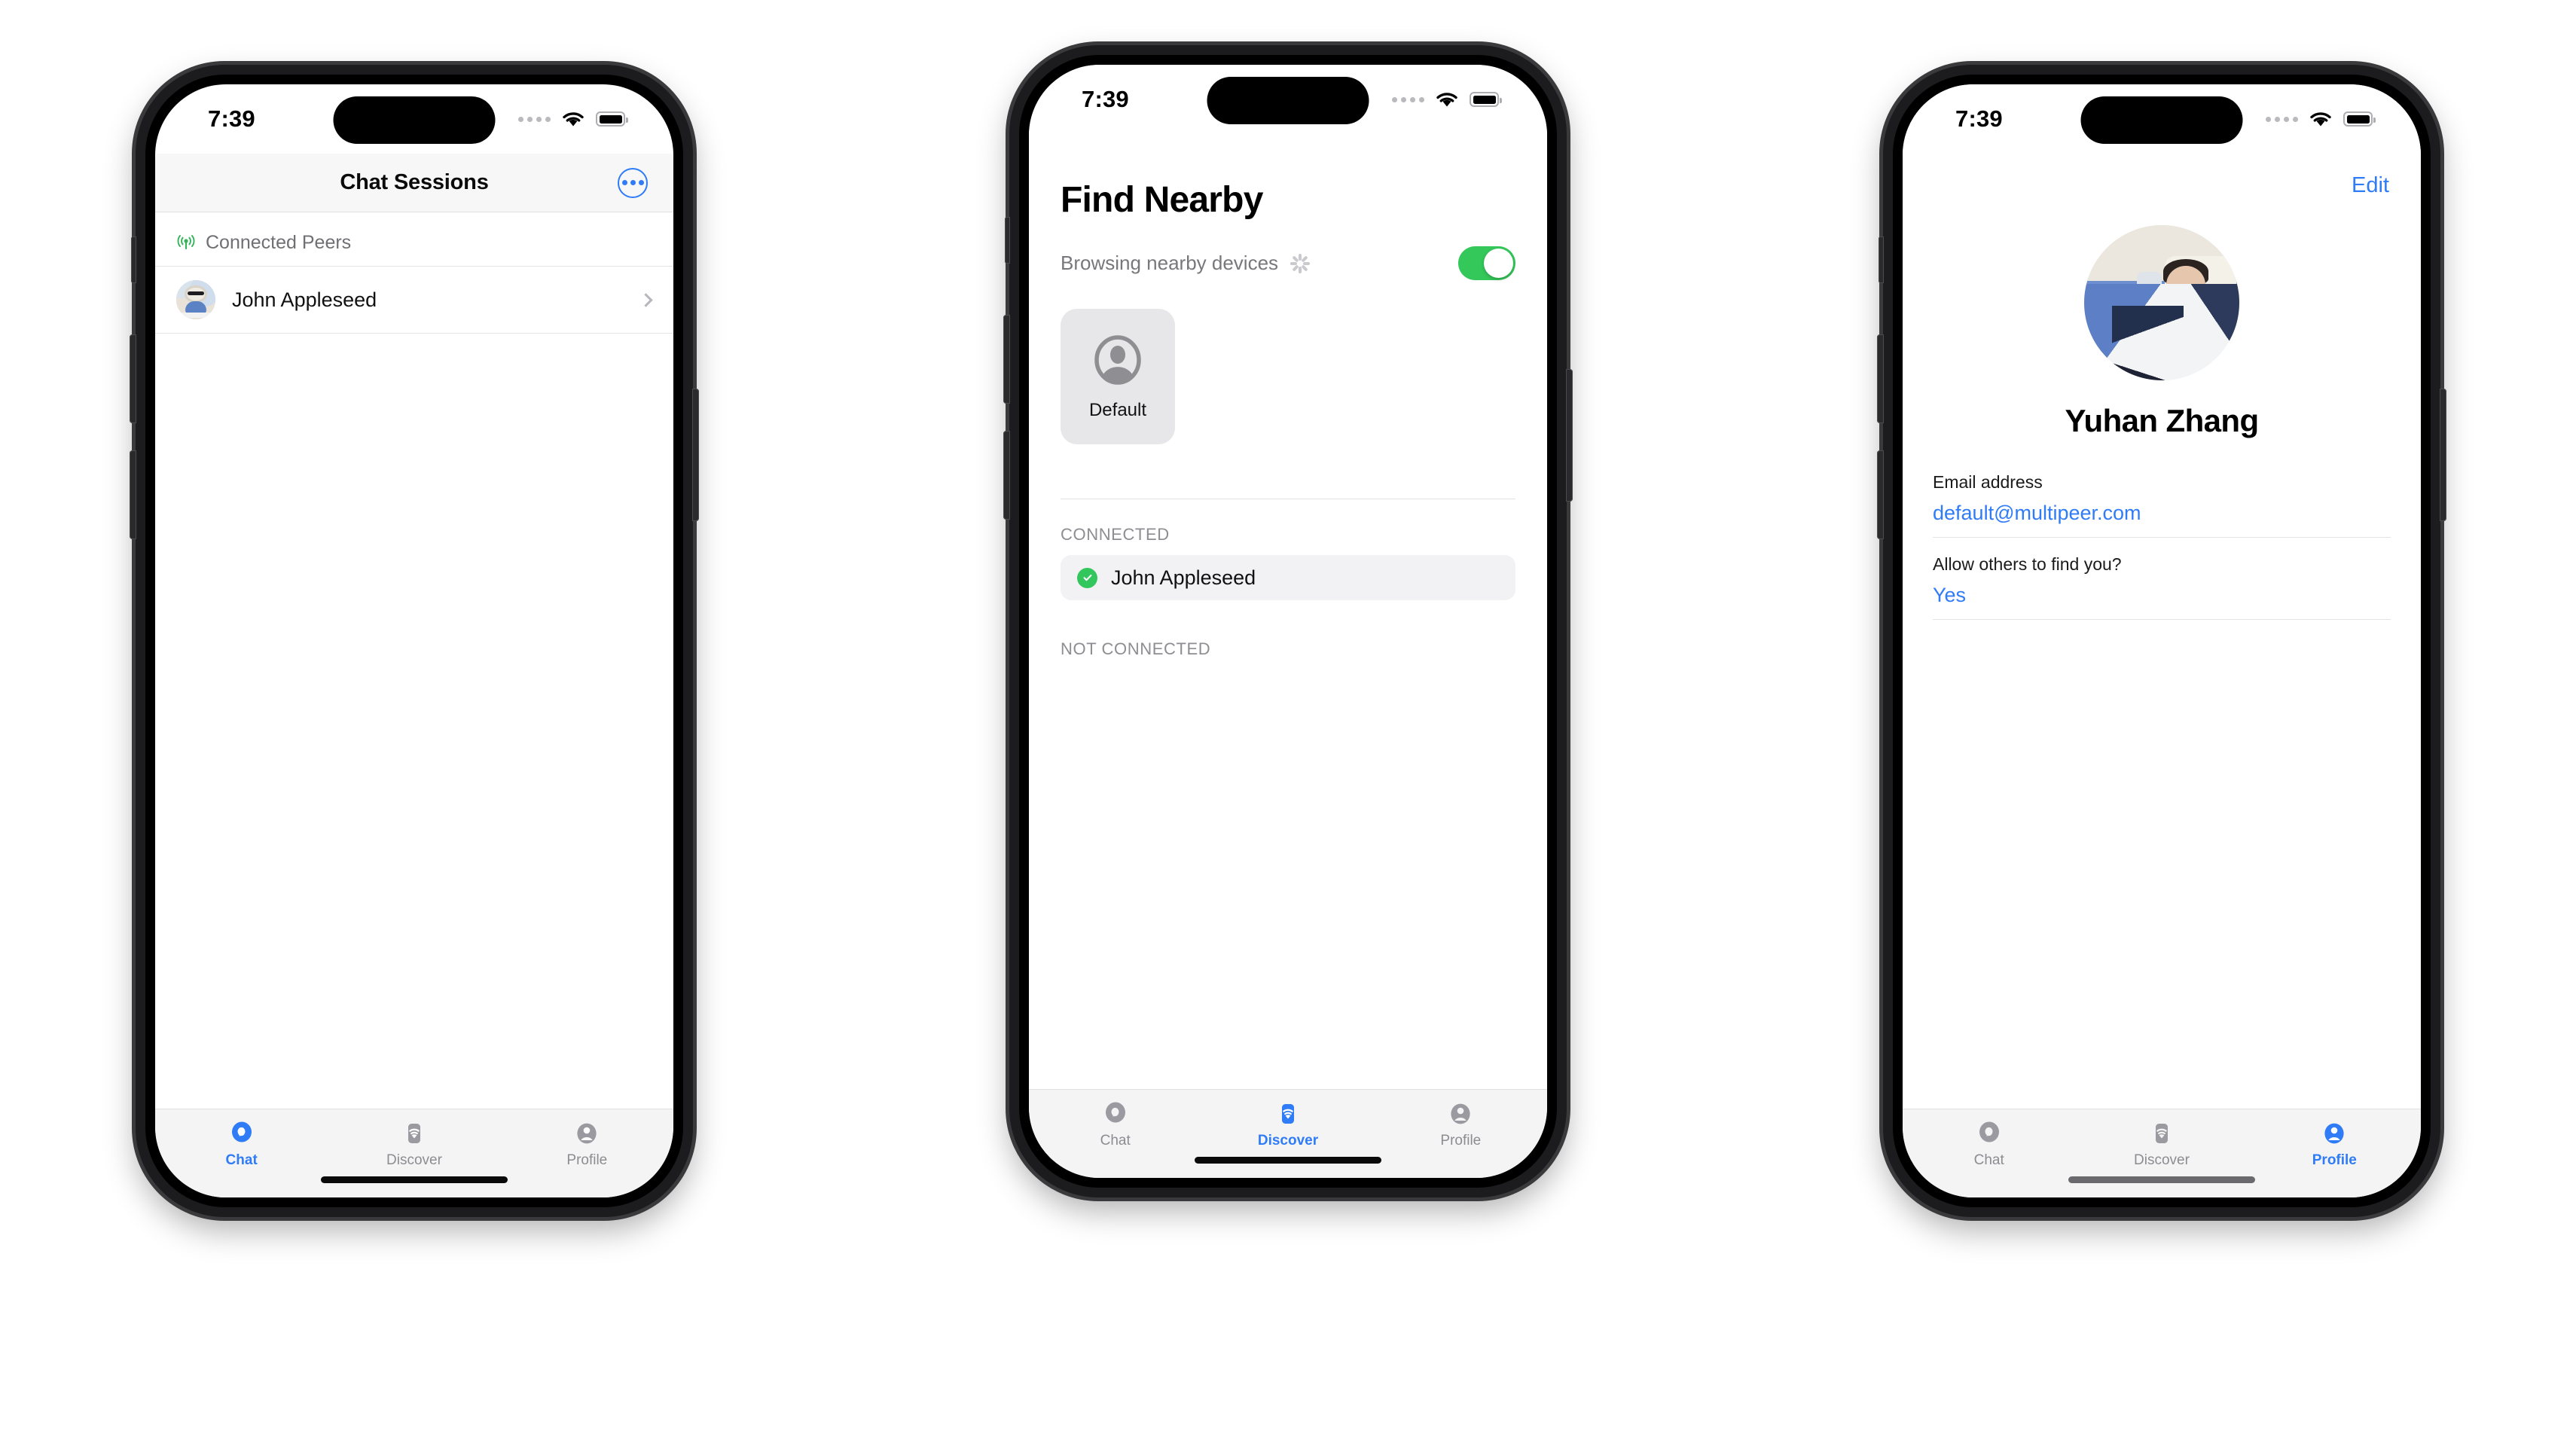  Describe the element at coordinates (279, 242) in the screenshot. I see `section-label: Connected Peers` at that location.